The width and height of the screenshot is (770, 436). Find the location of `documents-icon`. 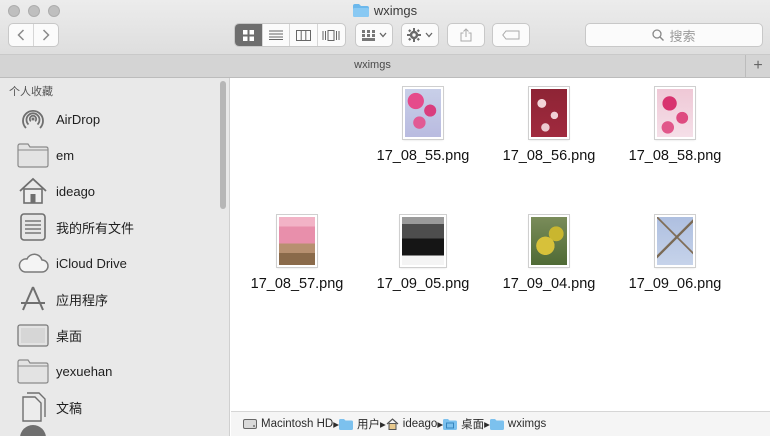

documents-icon is located at coordinates (33, 407).